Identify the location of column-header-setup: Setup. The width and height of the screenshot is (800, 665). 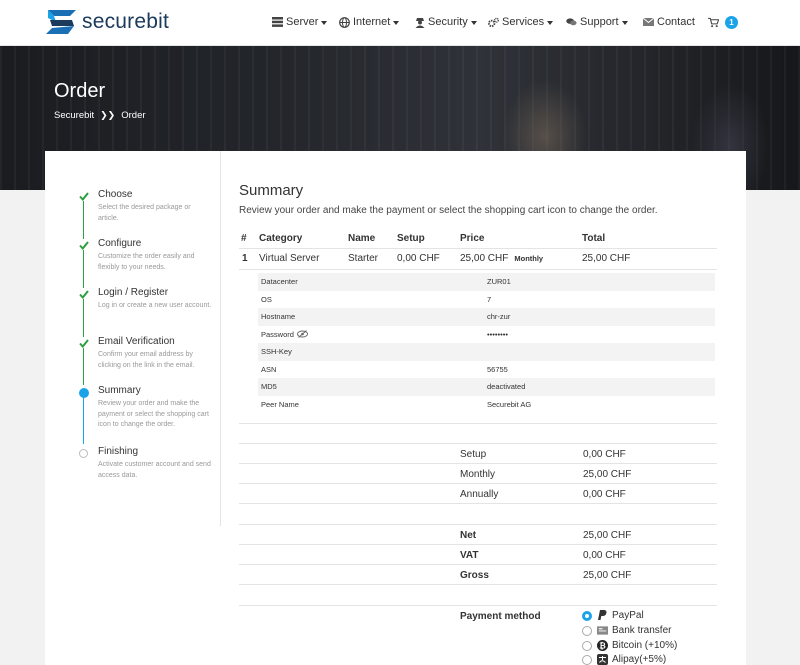
(411, 238).